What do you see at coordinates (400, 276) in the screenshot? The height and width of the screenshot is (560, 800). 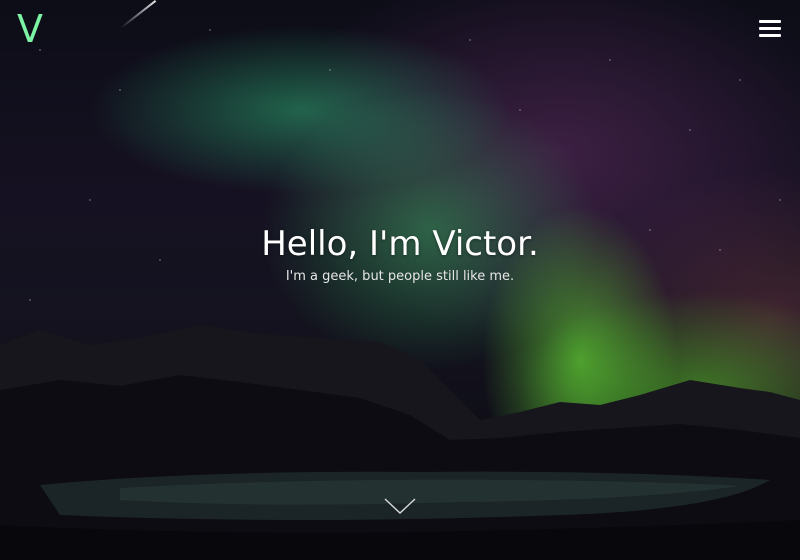 I see `hero-subtitle: I'm a geek, but people still like me.` at bounding box center [400, 276].